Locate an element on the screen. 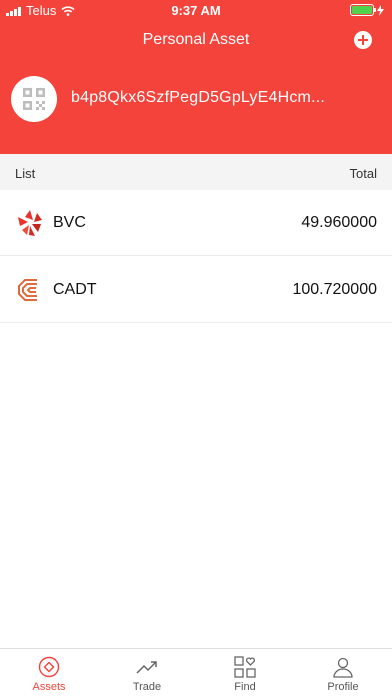 Image resolution: width=392 pixels, height=696 pixels. status-right is located at coordinates (367, 10).